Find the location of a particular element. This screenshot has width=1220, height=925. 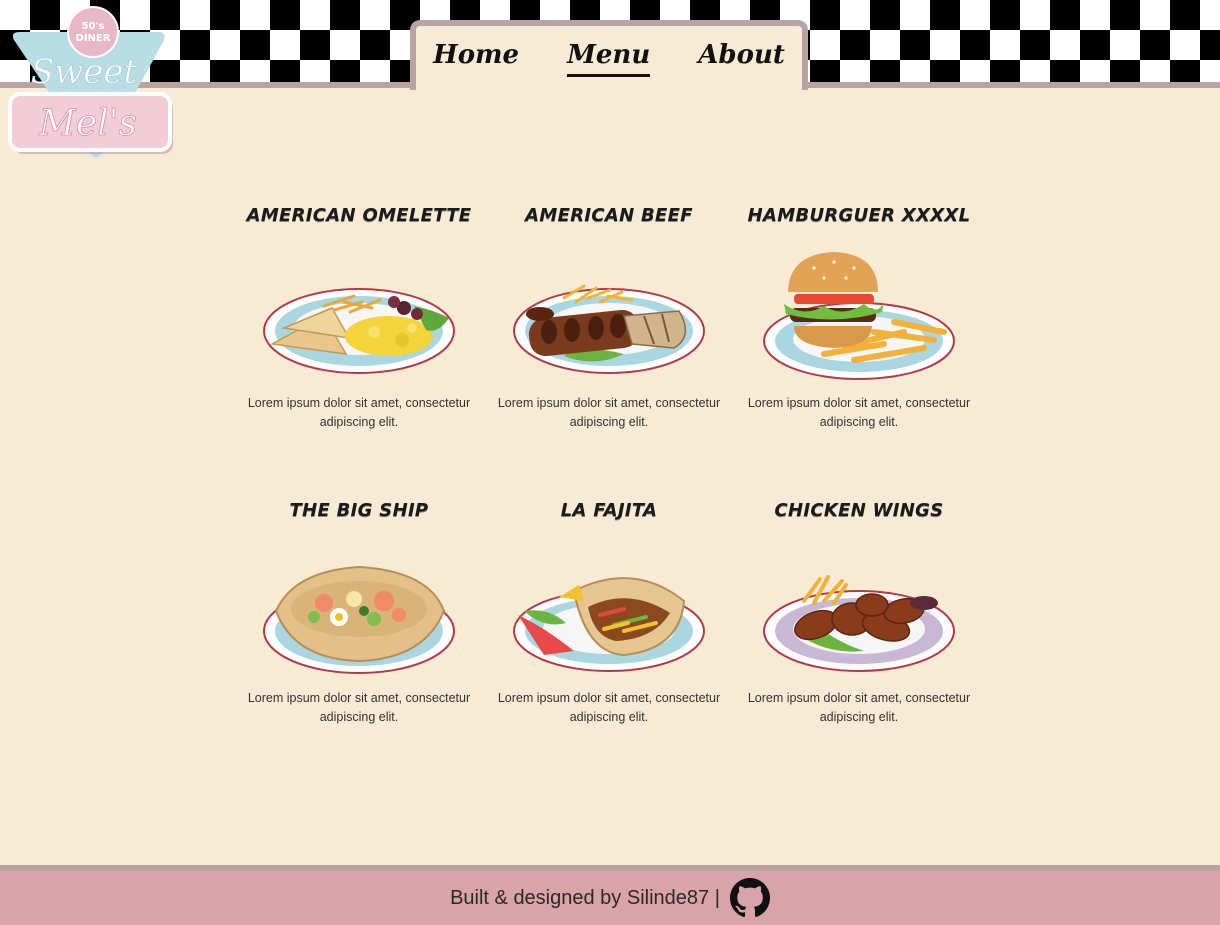

menu-item-title: CHICKEN WINGS is located at coordinates (859, 510).